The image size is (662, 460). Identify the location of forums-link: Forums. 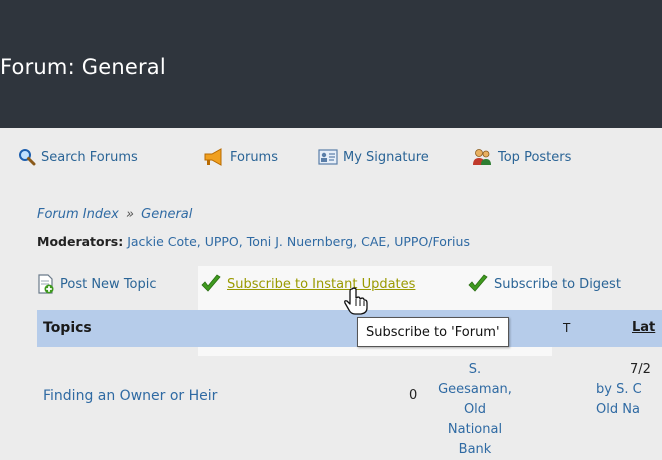
(240, 157).